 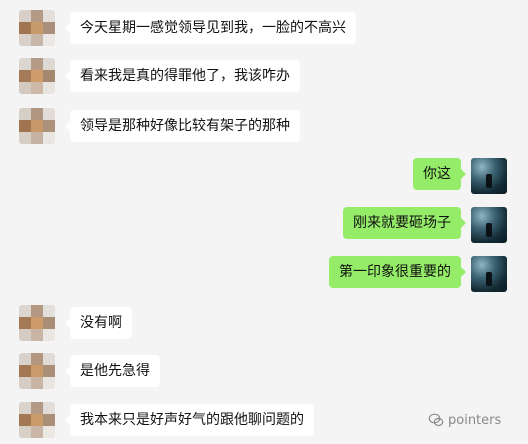 What do you see at coordinates (475, 420) in the screenshot?
I see `watermark-label: pointers` at bounding box center [475, 420].